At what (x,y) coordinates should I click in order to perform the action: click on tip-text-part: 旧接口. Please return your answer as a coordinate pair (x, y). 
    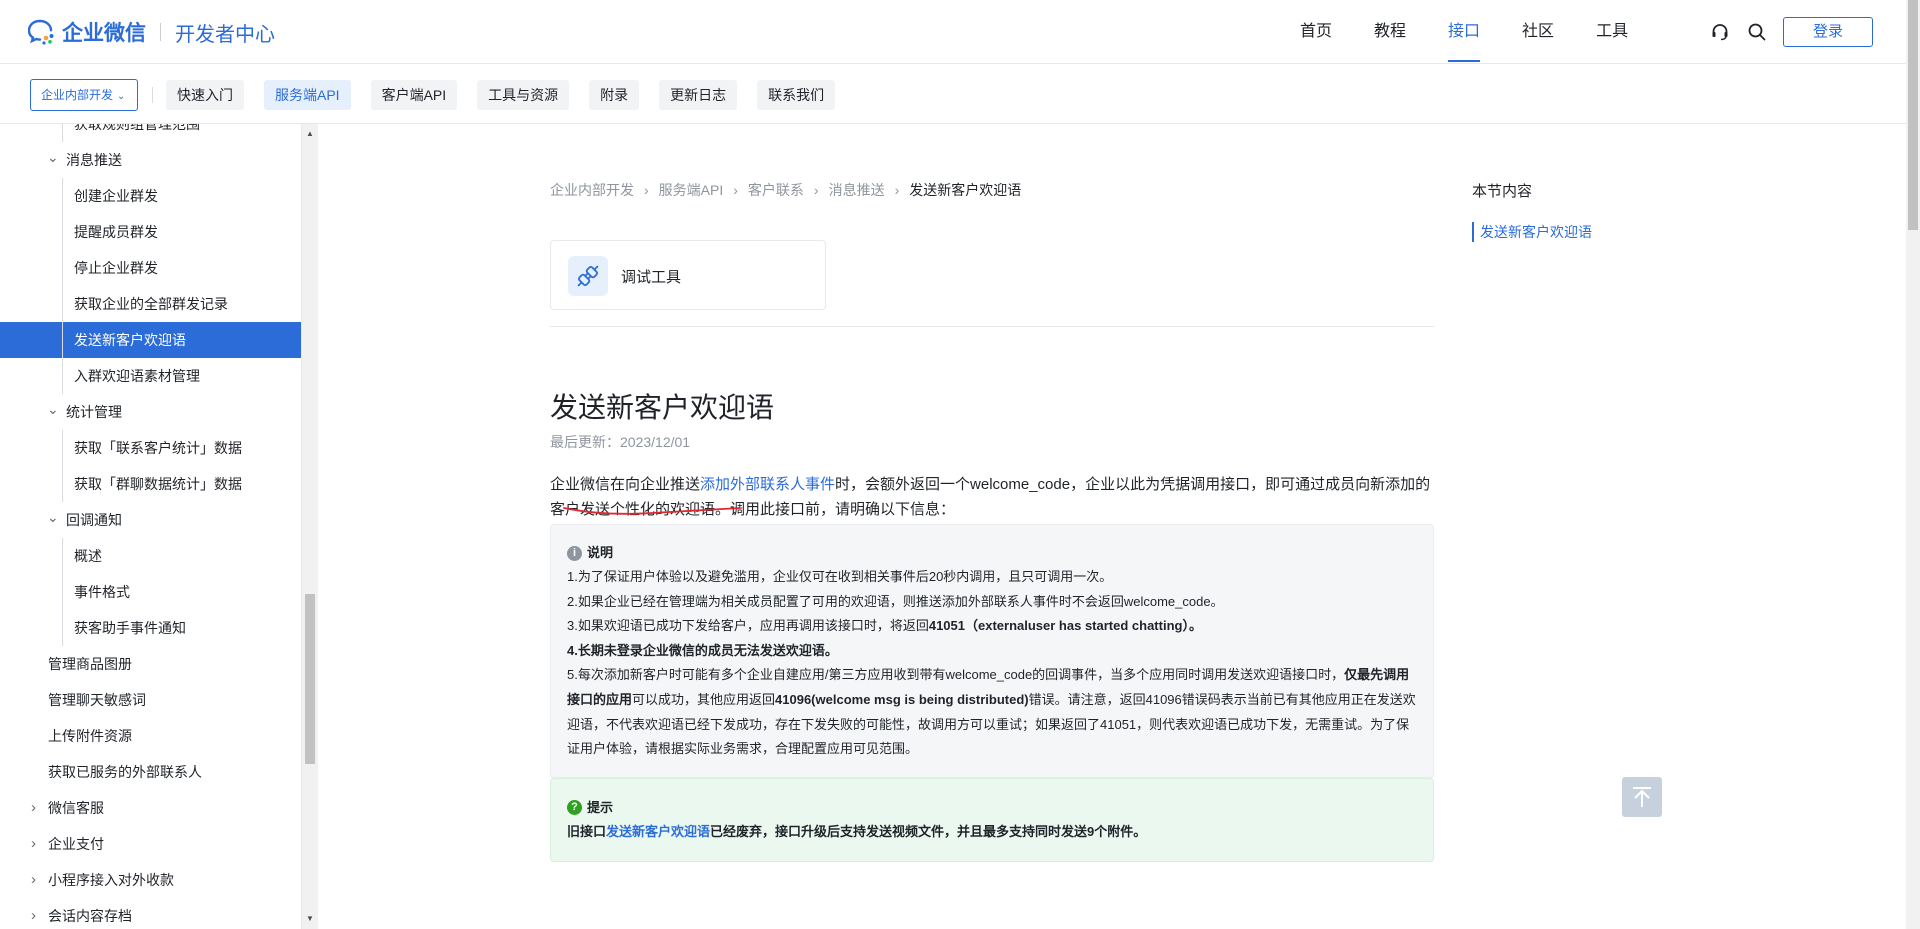
    Looking at the image, I should click on (587, 831).